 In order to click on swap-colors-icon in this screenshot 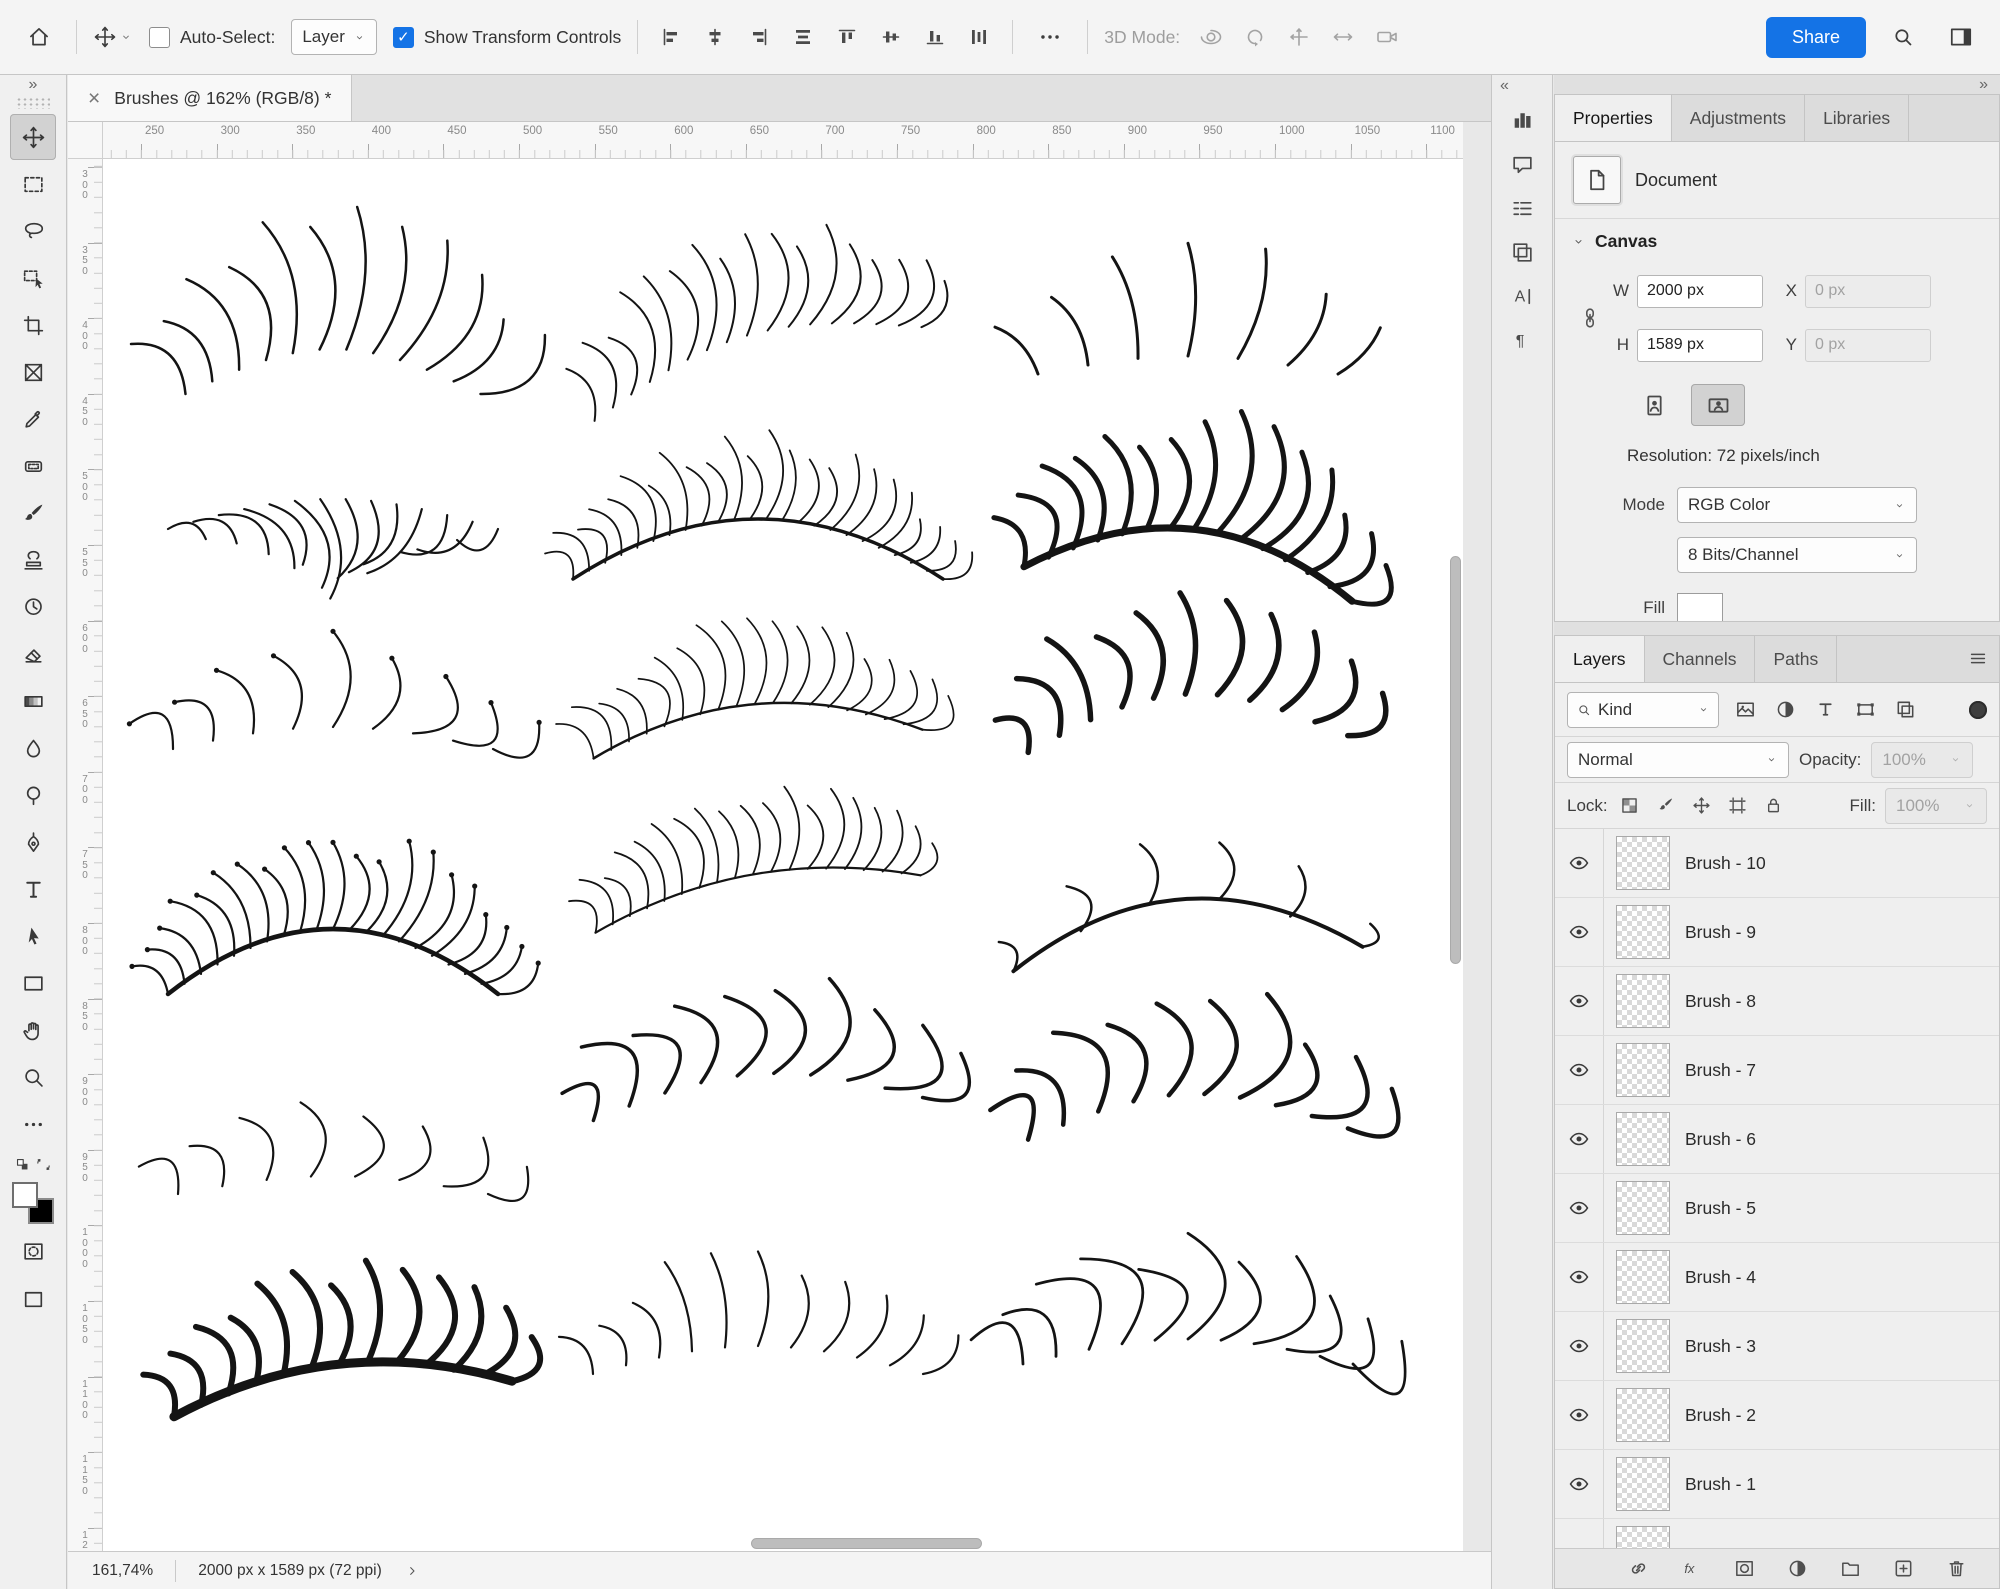, I will do `click(43, 1164)`.